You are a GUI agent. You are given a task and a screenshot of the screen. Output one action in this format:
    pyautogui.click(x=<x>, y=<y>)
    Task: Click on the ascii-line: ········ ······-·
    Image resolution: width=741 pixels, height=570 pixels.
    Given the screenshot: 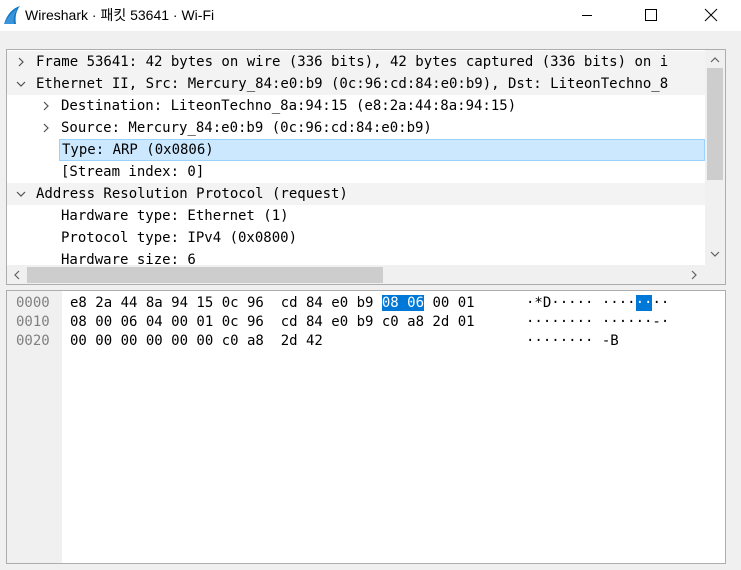 What is the action you would take?
    pyautogui.click(x=597, y=322)
    